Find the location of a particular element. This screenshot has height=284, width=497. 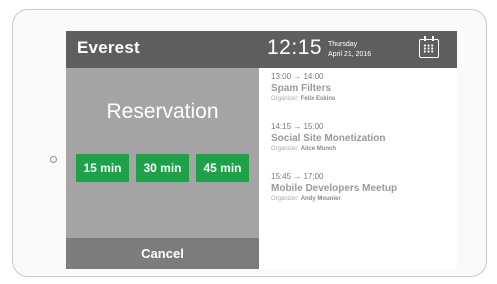

header-bar: Everest 12:15 Thursday April 21, 2016 is located at coordinates (261, 49).